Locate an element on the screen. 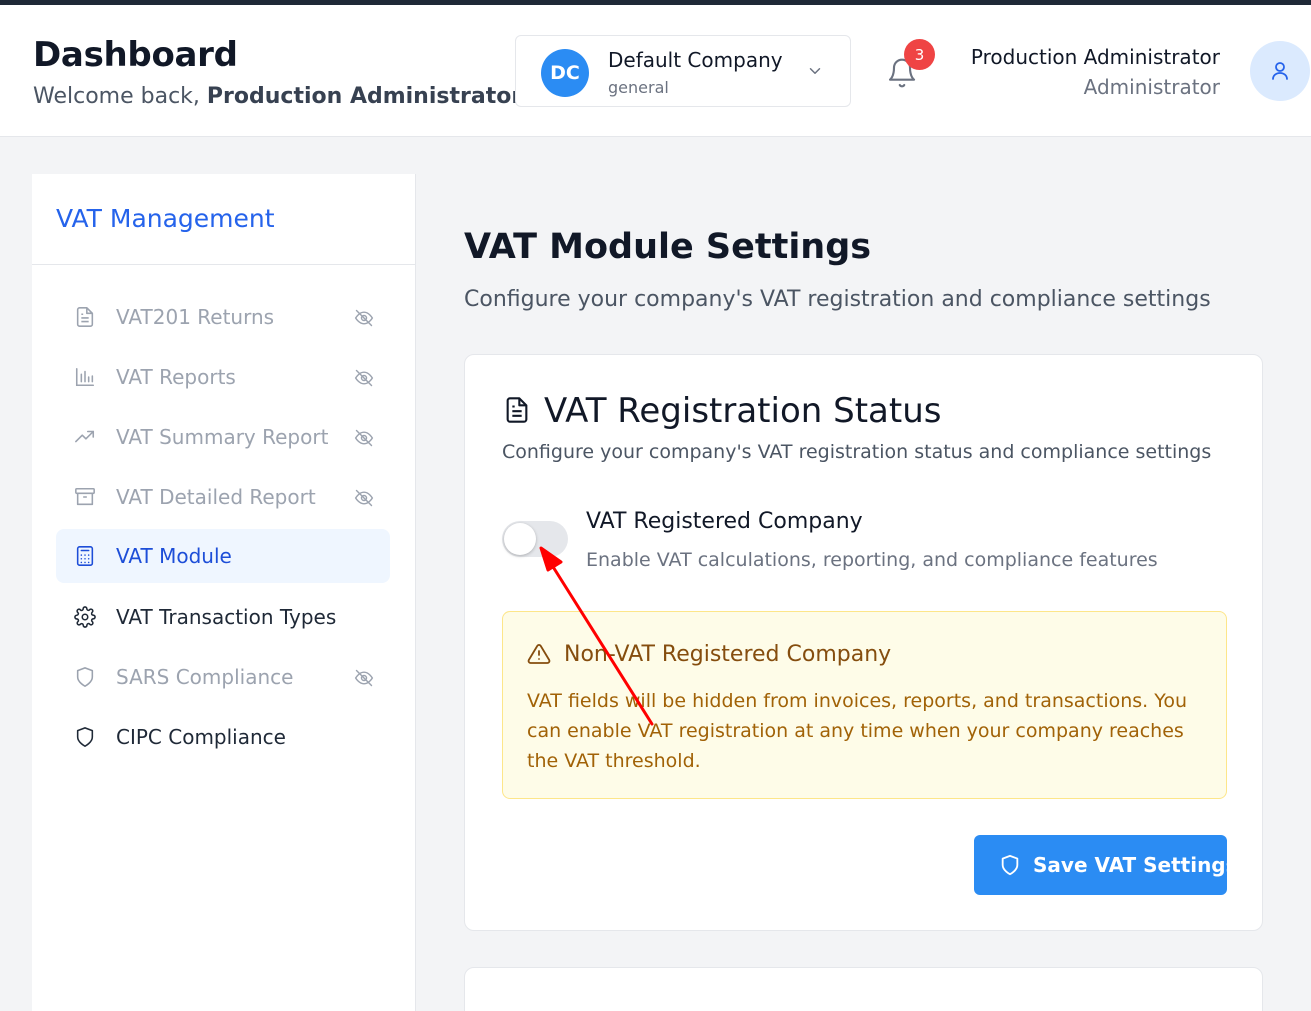  sidebar-item-label: VAT Reports is located at coordinates (176, 377).